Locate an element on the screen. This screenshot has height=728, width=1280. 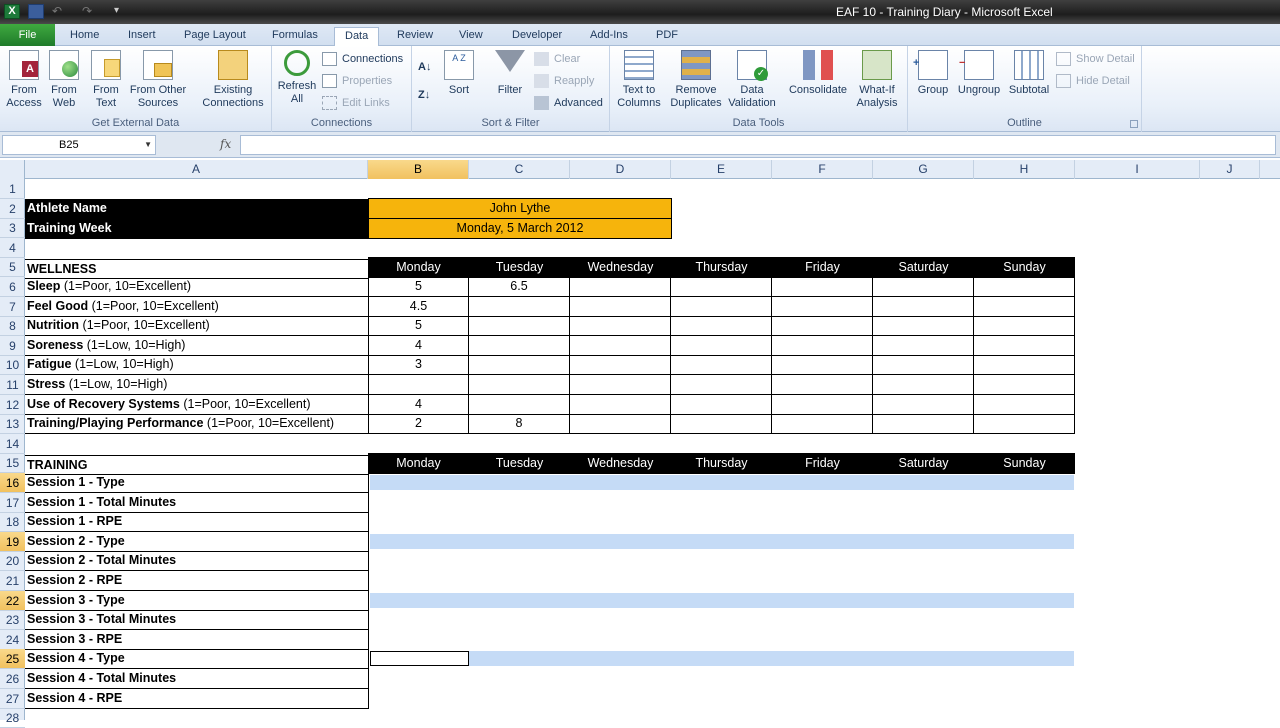
what-if-analysis-button: What-If Analysis is located at coordinates (877, 80).